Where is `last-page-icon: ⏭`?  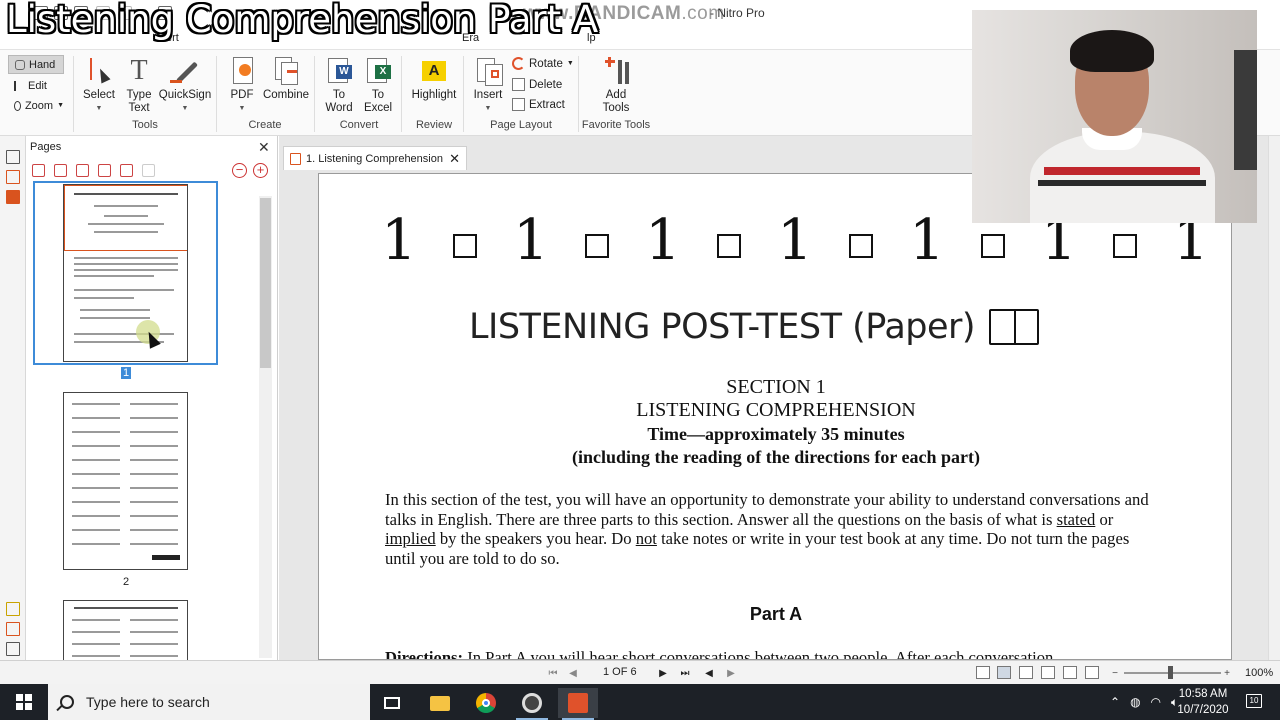
last-page-icon: ⏭ is located at coordinates (685, 673).